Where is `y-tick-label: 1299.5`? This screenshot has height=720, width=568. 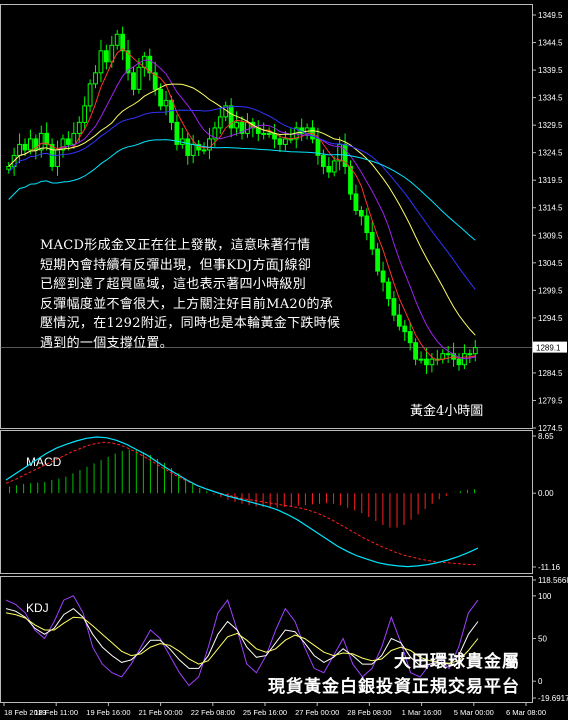
y-tick-label: 1299.5 is located at coordinates (550, 290).